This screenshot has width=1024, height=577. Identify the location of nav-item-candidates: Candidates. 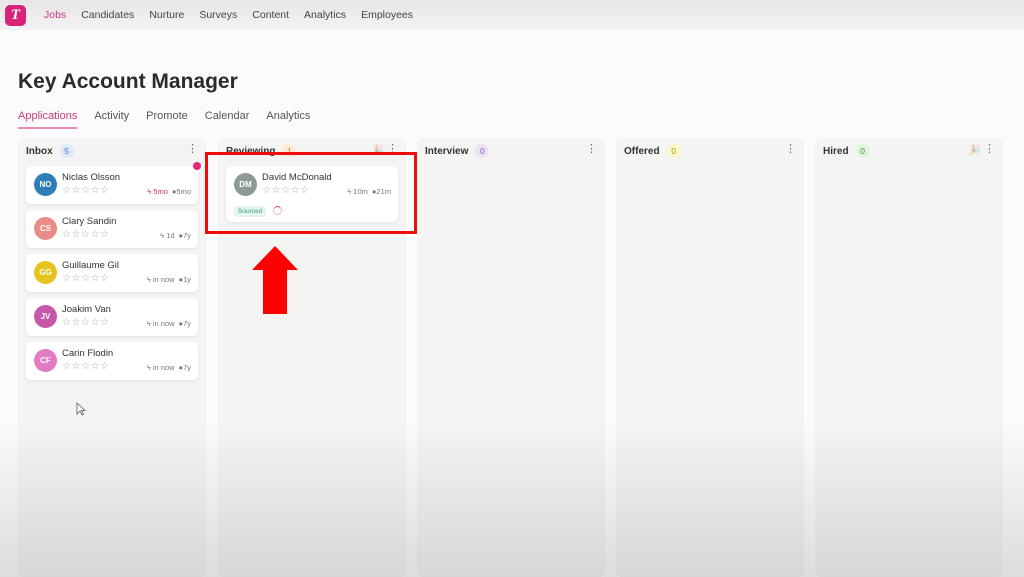
(107, 15).